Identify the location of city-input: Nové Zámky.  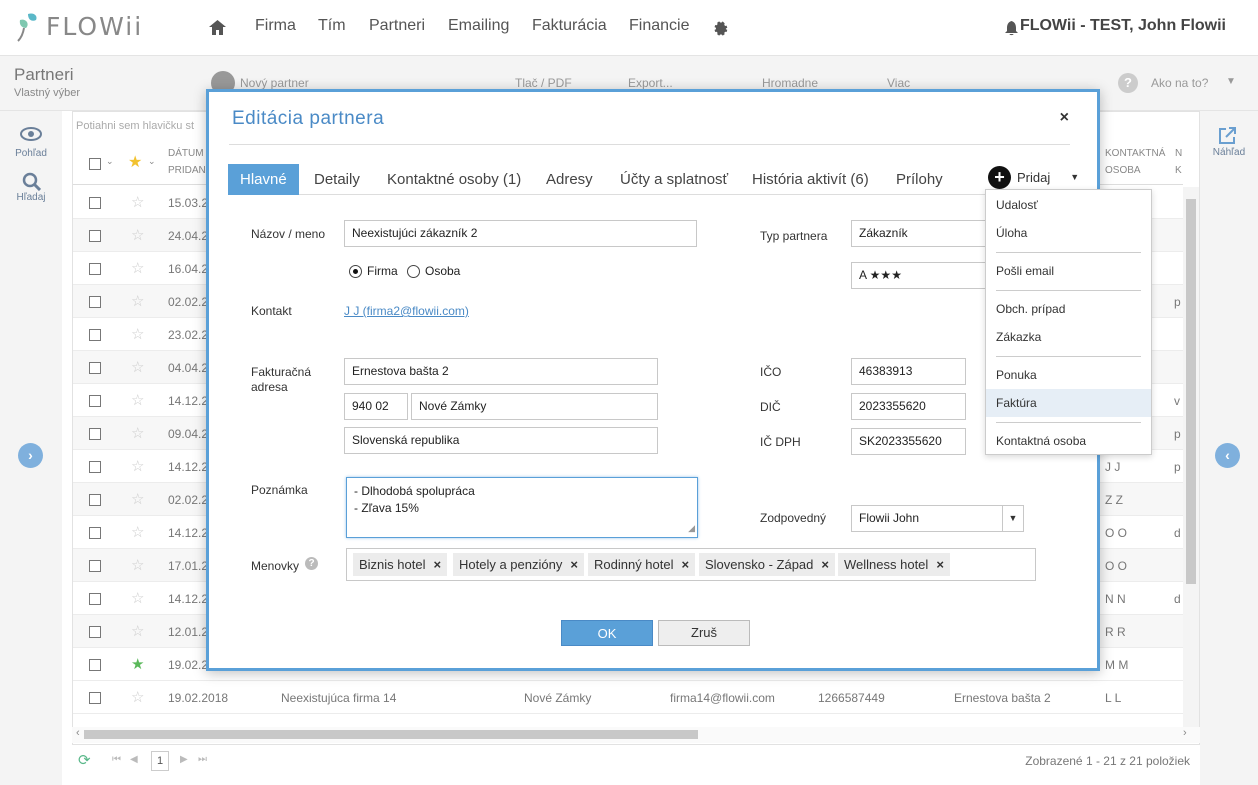
(534, 406).